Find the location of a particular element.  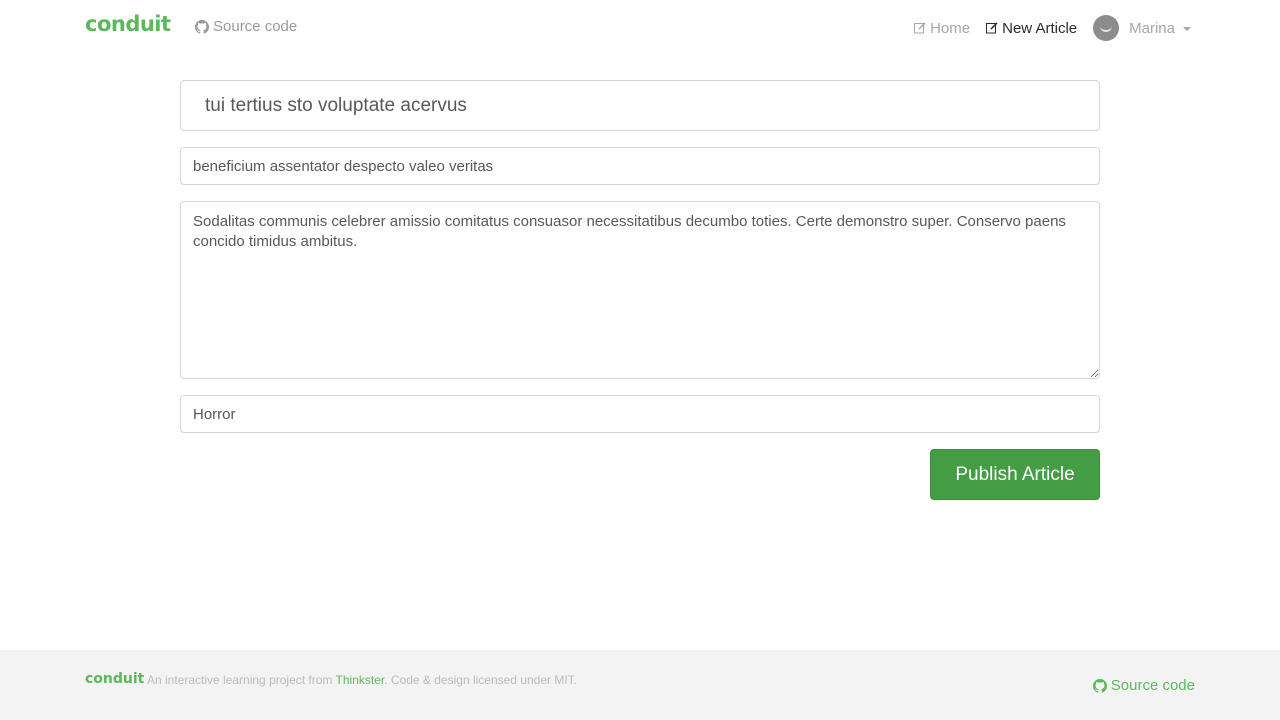

caret-down-icon is located at coordinates (1187, 29).